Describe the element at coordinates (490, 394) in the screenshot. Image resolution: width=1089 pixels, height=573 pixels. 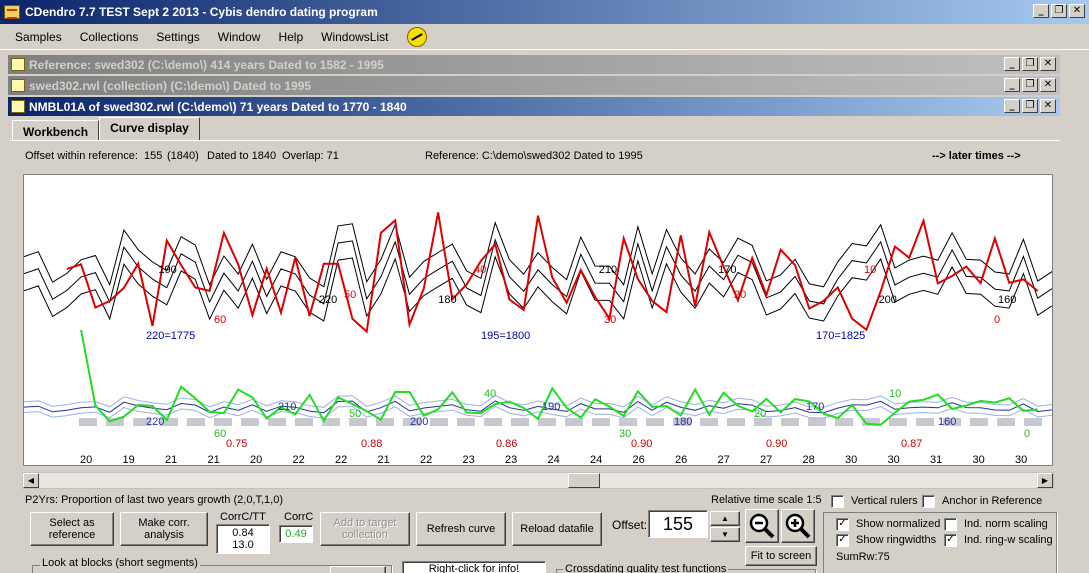
I see `corr-year-label: 40` at that location.